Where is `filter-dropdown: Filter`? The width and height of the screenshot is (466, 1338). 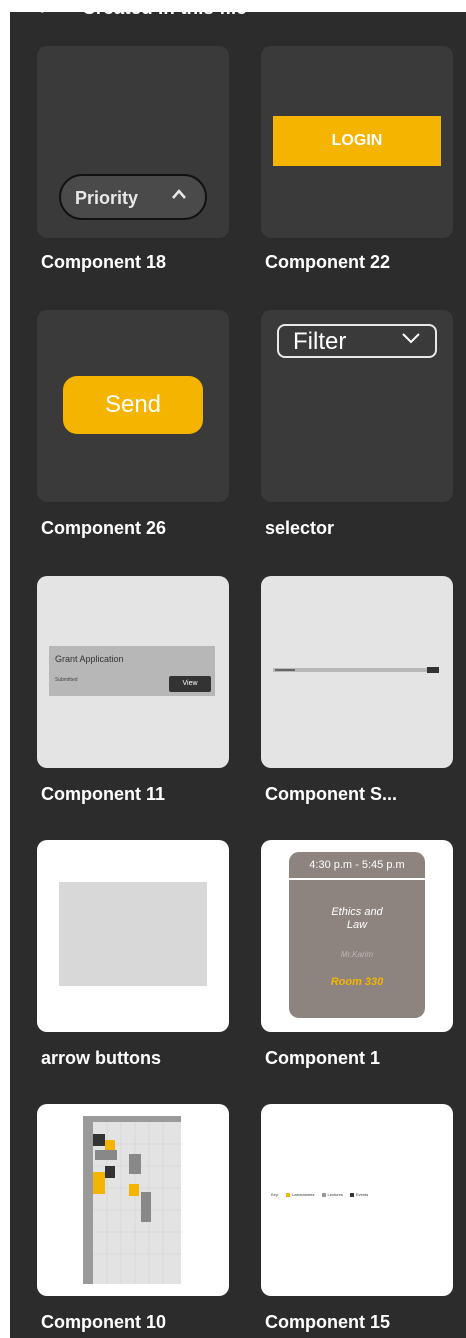 filter-dropdown: Filter is located at coordinates (357, 341).